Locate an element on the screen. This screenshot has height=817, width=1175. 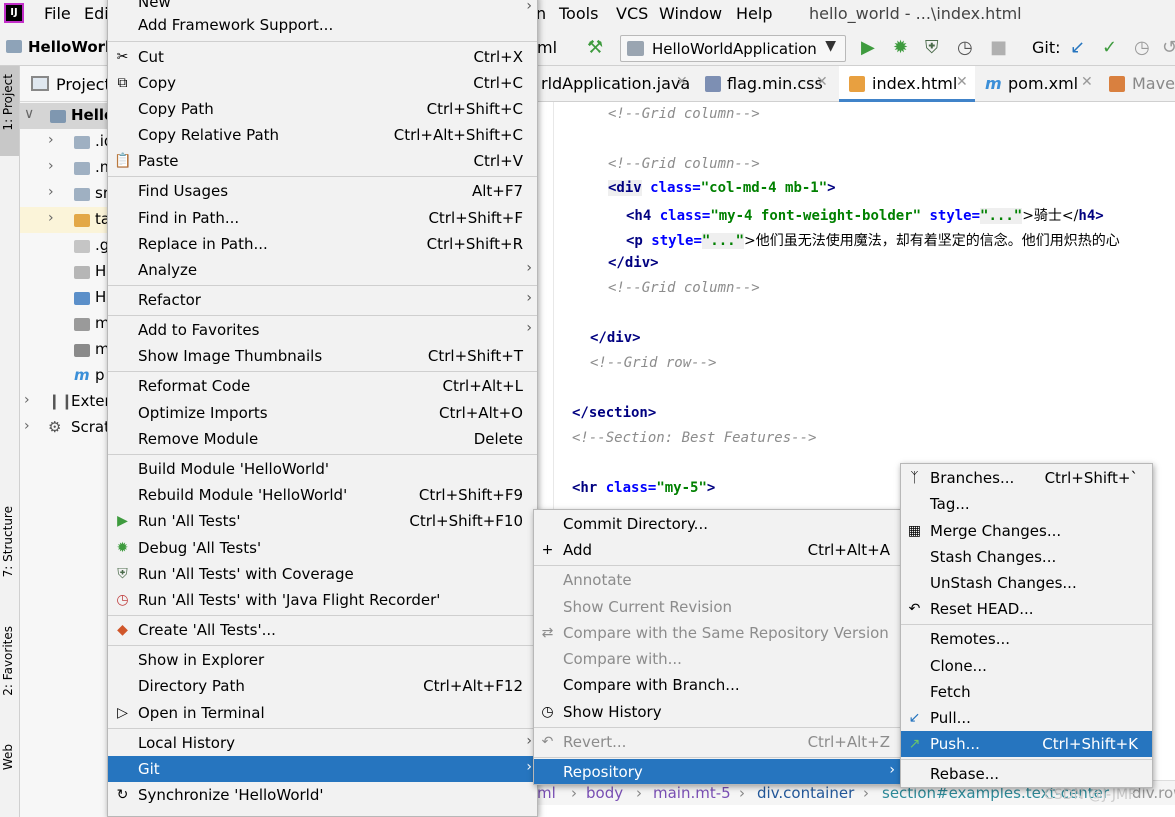
tab-flag-css: flag.min.css ✕ is located at coordinates (768, 84).